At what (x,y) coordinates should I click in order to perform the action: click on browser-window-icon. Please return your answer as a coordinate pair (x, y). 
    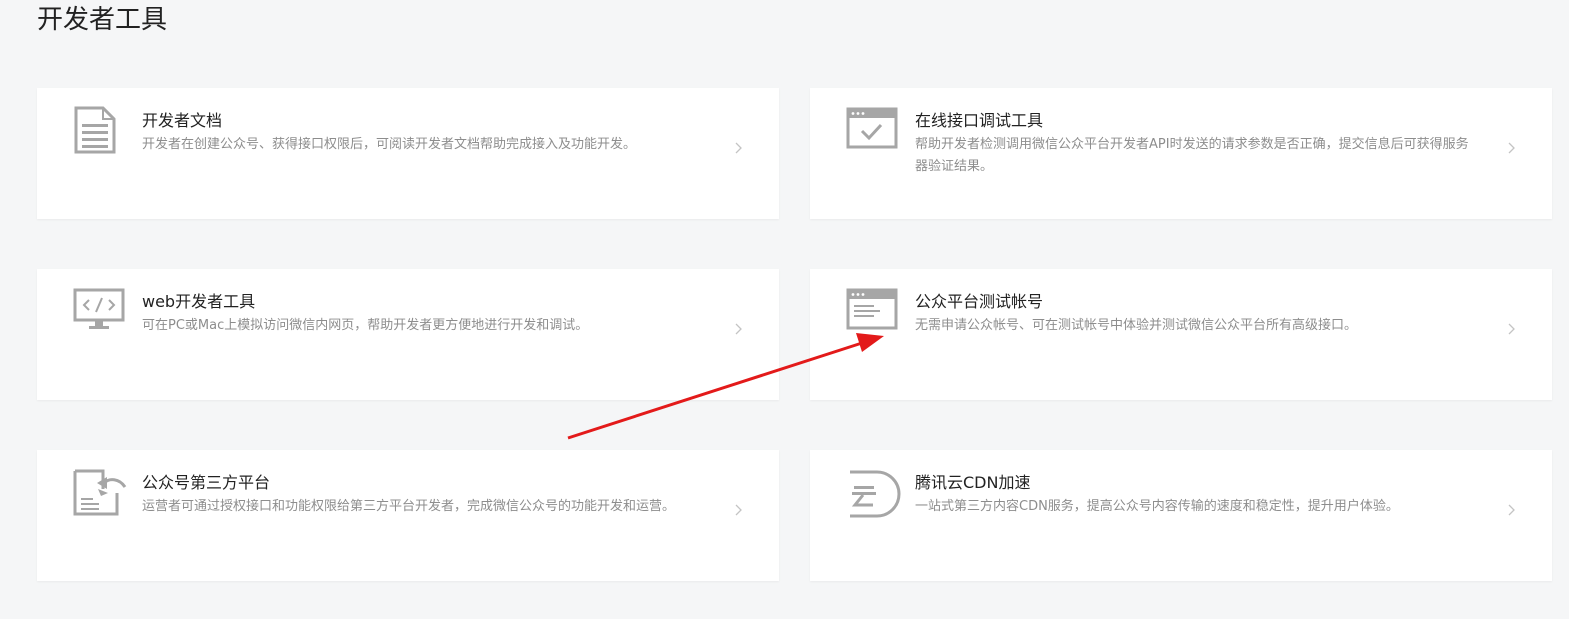
    Looking at the image, I should click on (874, 312).